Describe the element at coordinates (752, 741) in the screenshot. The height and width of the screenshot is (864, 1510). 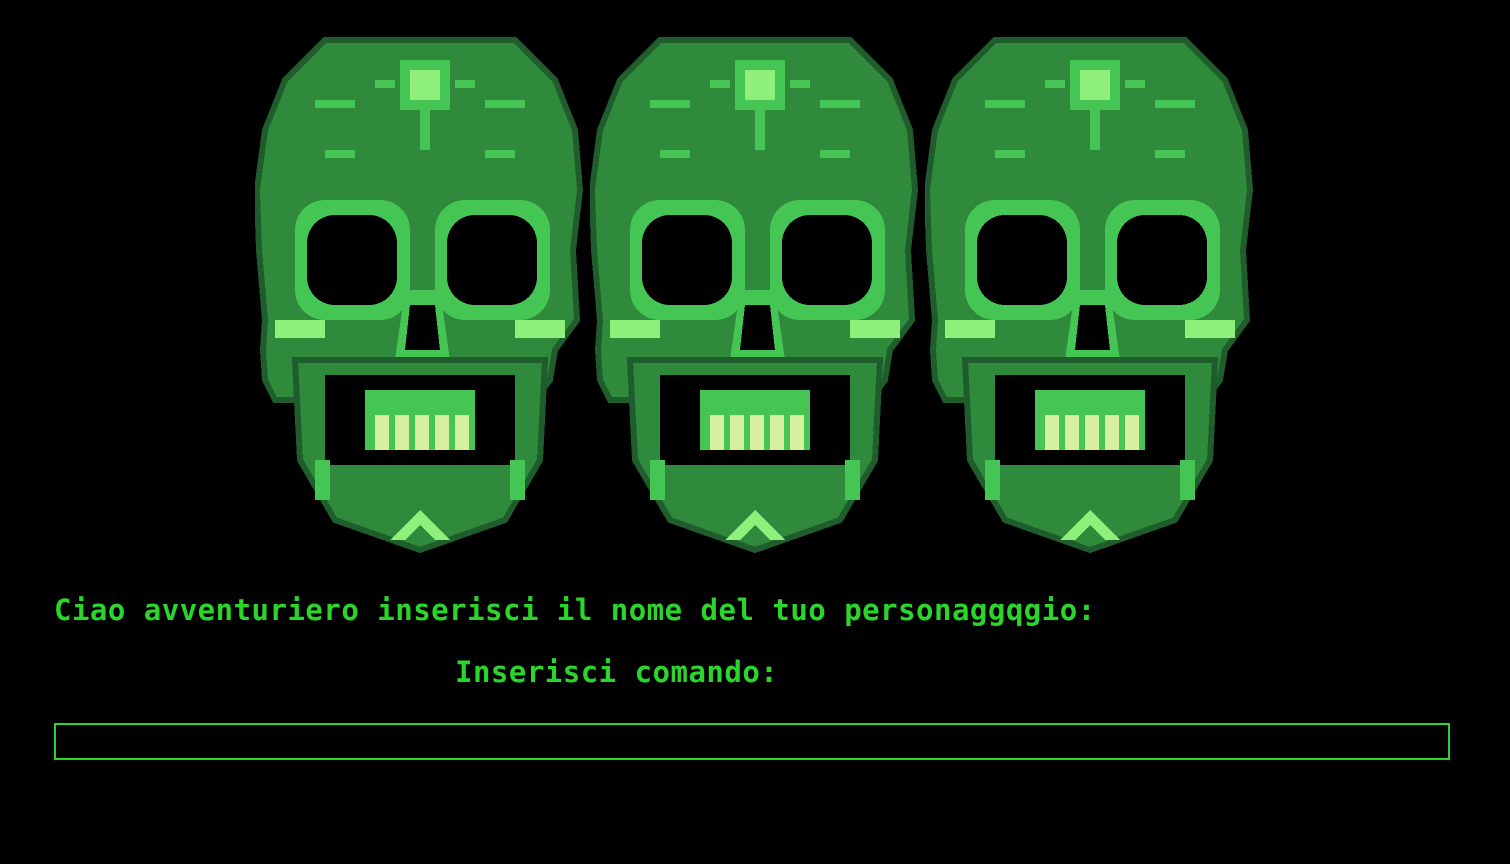
I see `command-input` at that location.